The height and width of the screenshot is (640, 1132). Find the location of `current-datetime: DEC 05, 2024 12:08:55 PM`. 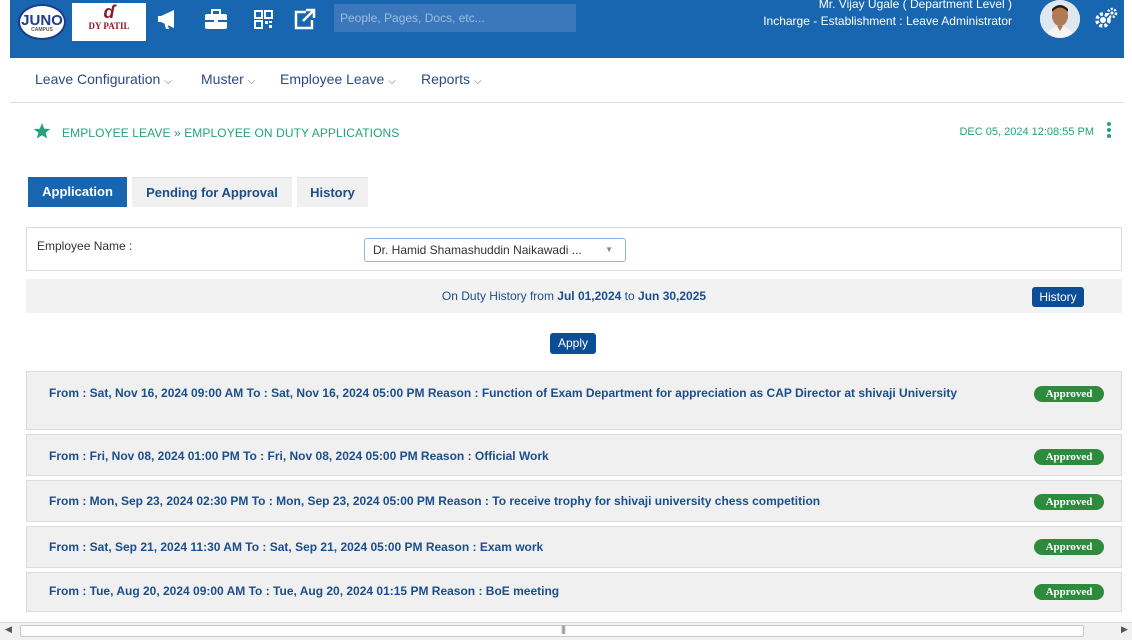

current-datetime: DEC 05, 2024 12:08:55 PM is located at coordinates (1026, 132).